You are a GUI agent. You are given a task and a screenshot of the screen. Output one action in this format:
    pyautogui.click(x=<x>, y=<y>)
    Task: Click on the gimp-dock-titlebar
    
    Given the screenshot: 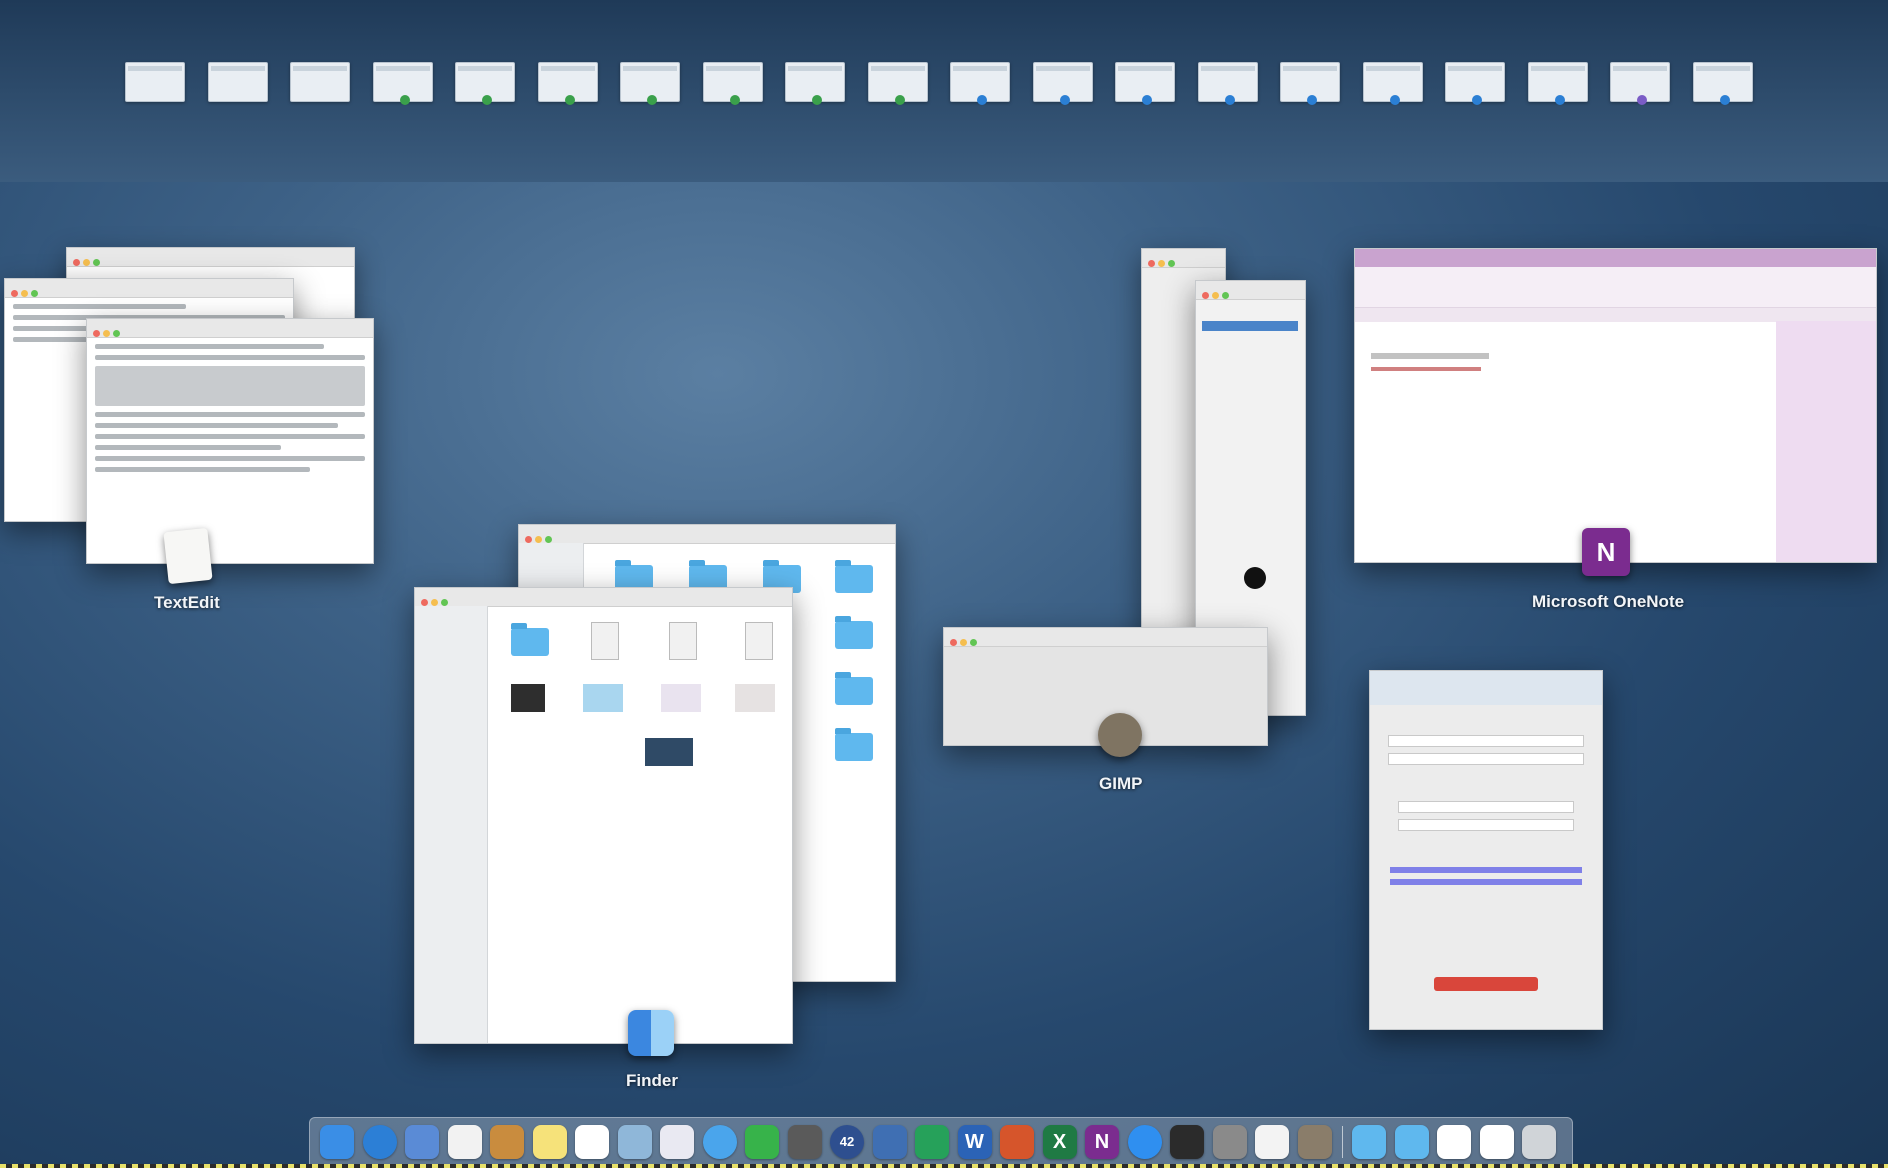 What is the action you would take?
    pyautogui.click(x=1250, y=290)
    